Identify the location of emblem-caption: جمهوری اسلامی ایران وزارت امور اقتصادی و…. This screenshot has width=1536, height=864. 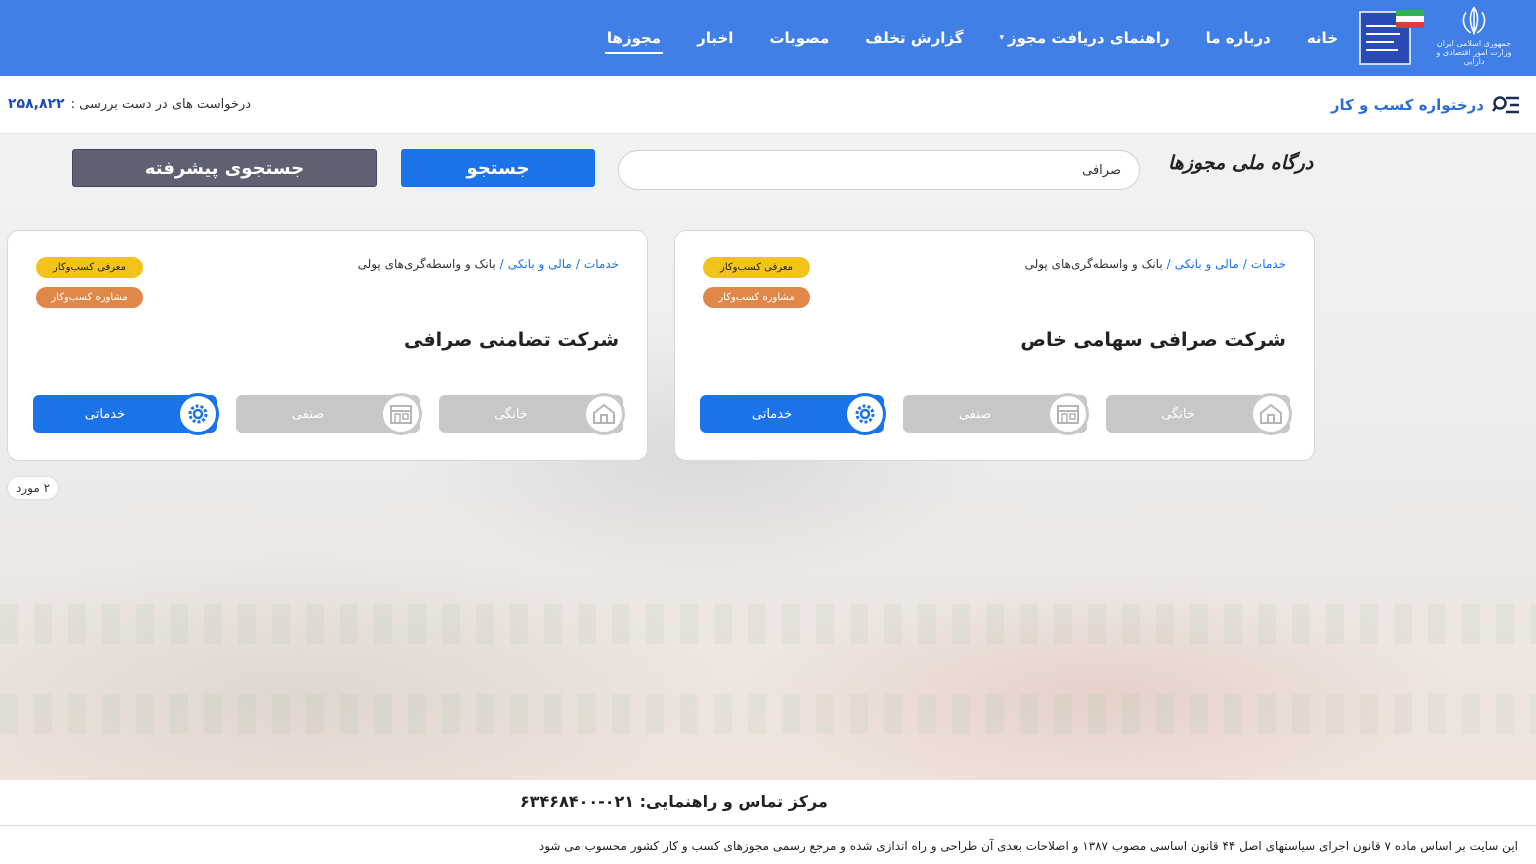
(1474, 52).